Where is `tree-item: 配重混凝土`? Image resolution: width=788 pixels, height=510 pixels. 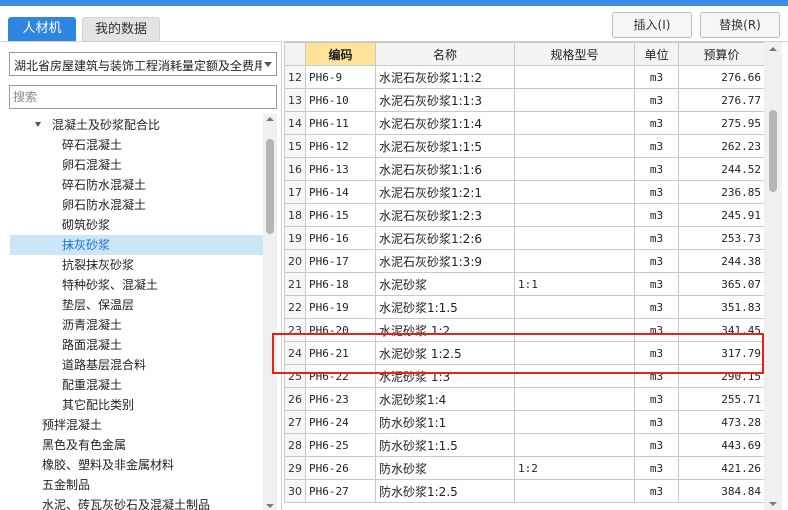 tree-item: 配重混凝土 is located at coordinates (136, 385).